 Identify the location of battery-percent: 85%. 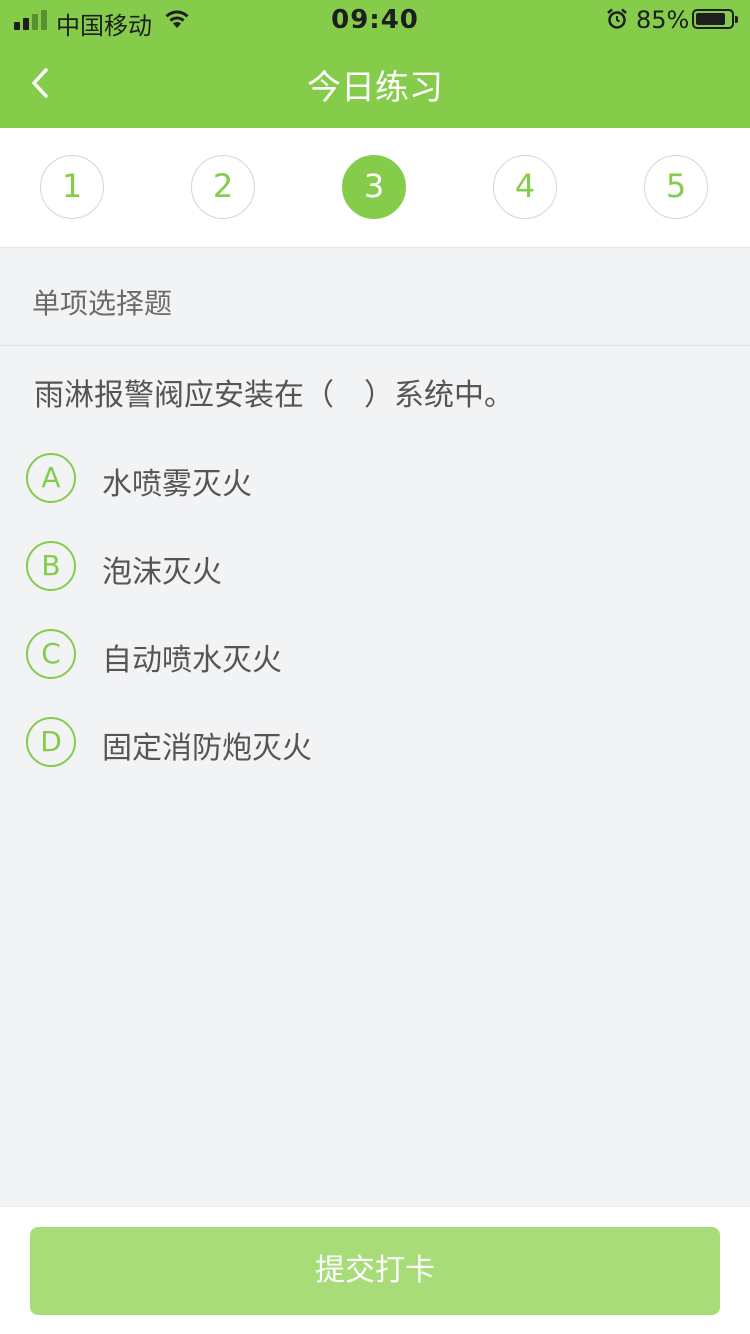
(663, 20).